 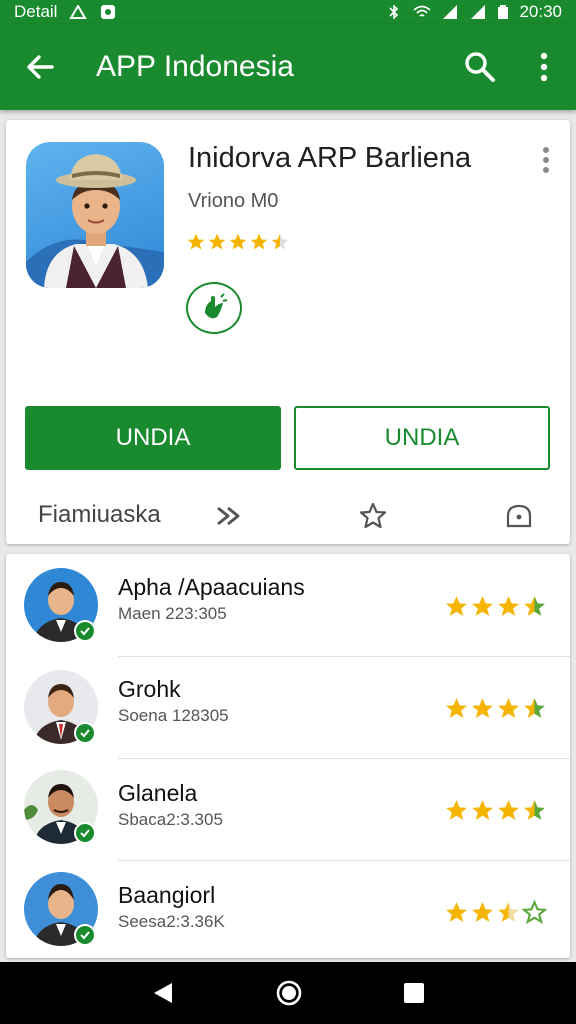 What do you see at coordinates (95, 221) in the screenshot?
I see `app-character-illustration` at bounding box center [95, 221].